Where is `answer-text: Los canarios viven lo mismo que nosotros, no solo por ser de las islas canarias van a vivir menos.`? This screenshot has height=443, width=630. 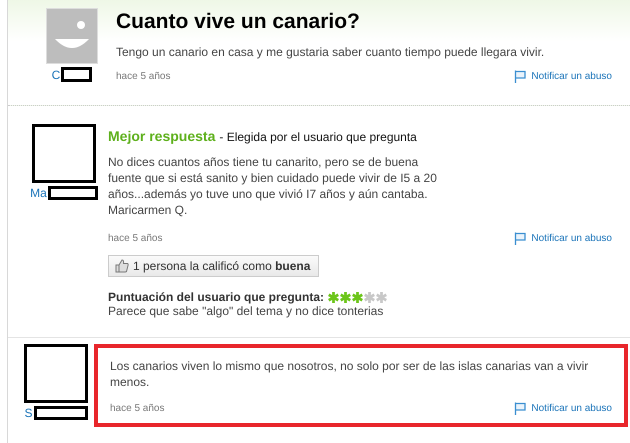 answer-text: Los canarios viven lo mismo que nosotros, no solo por ser de las islas canarias van a vivir menos. is located at coordinates (350, 374).